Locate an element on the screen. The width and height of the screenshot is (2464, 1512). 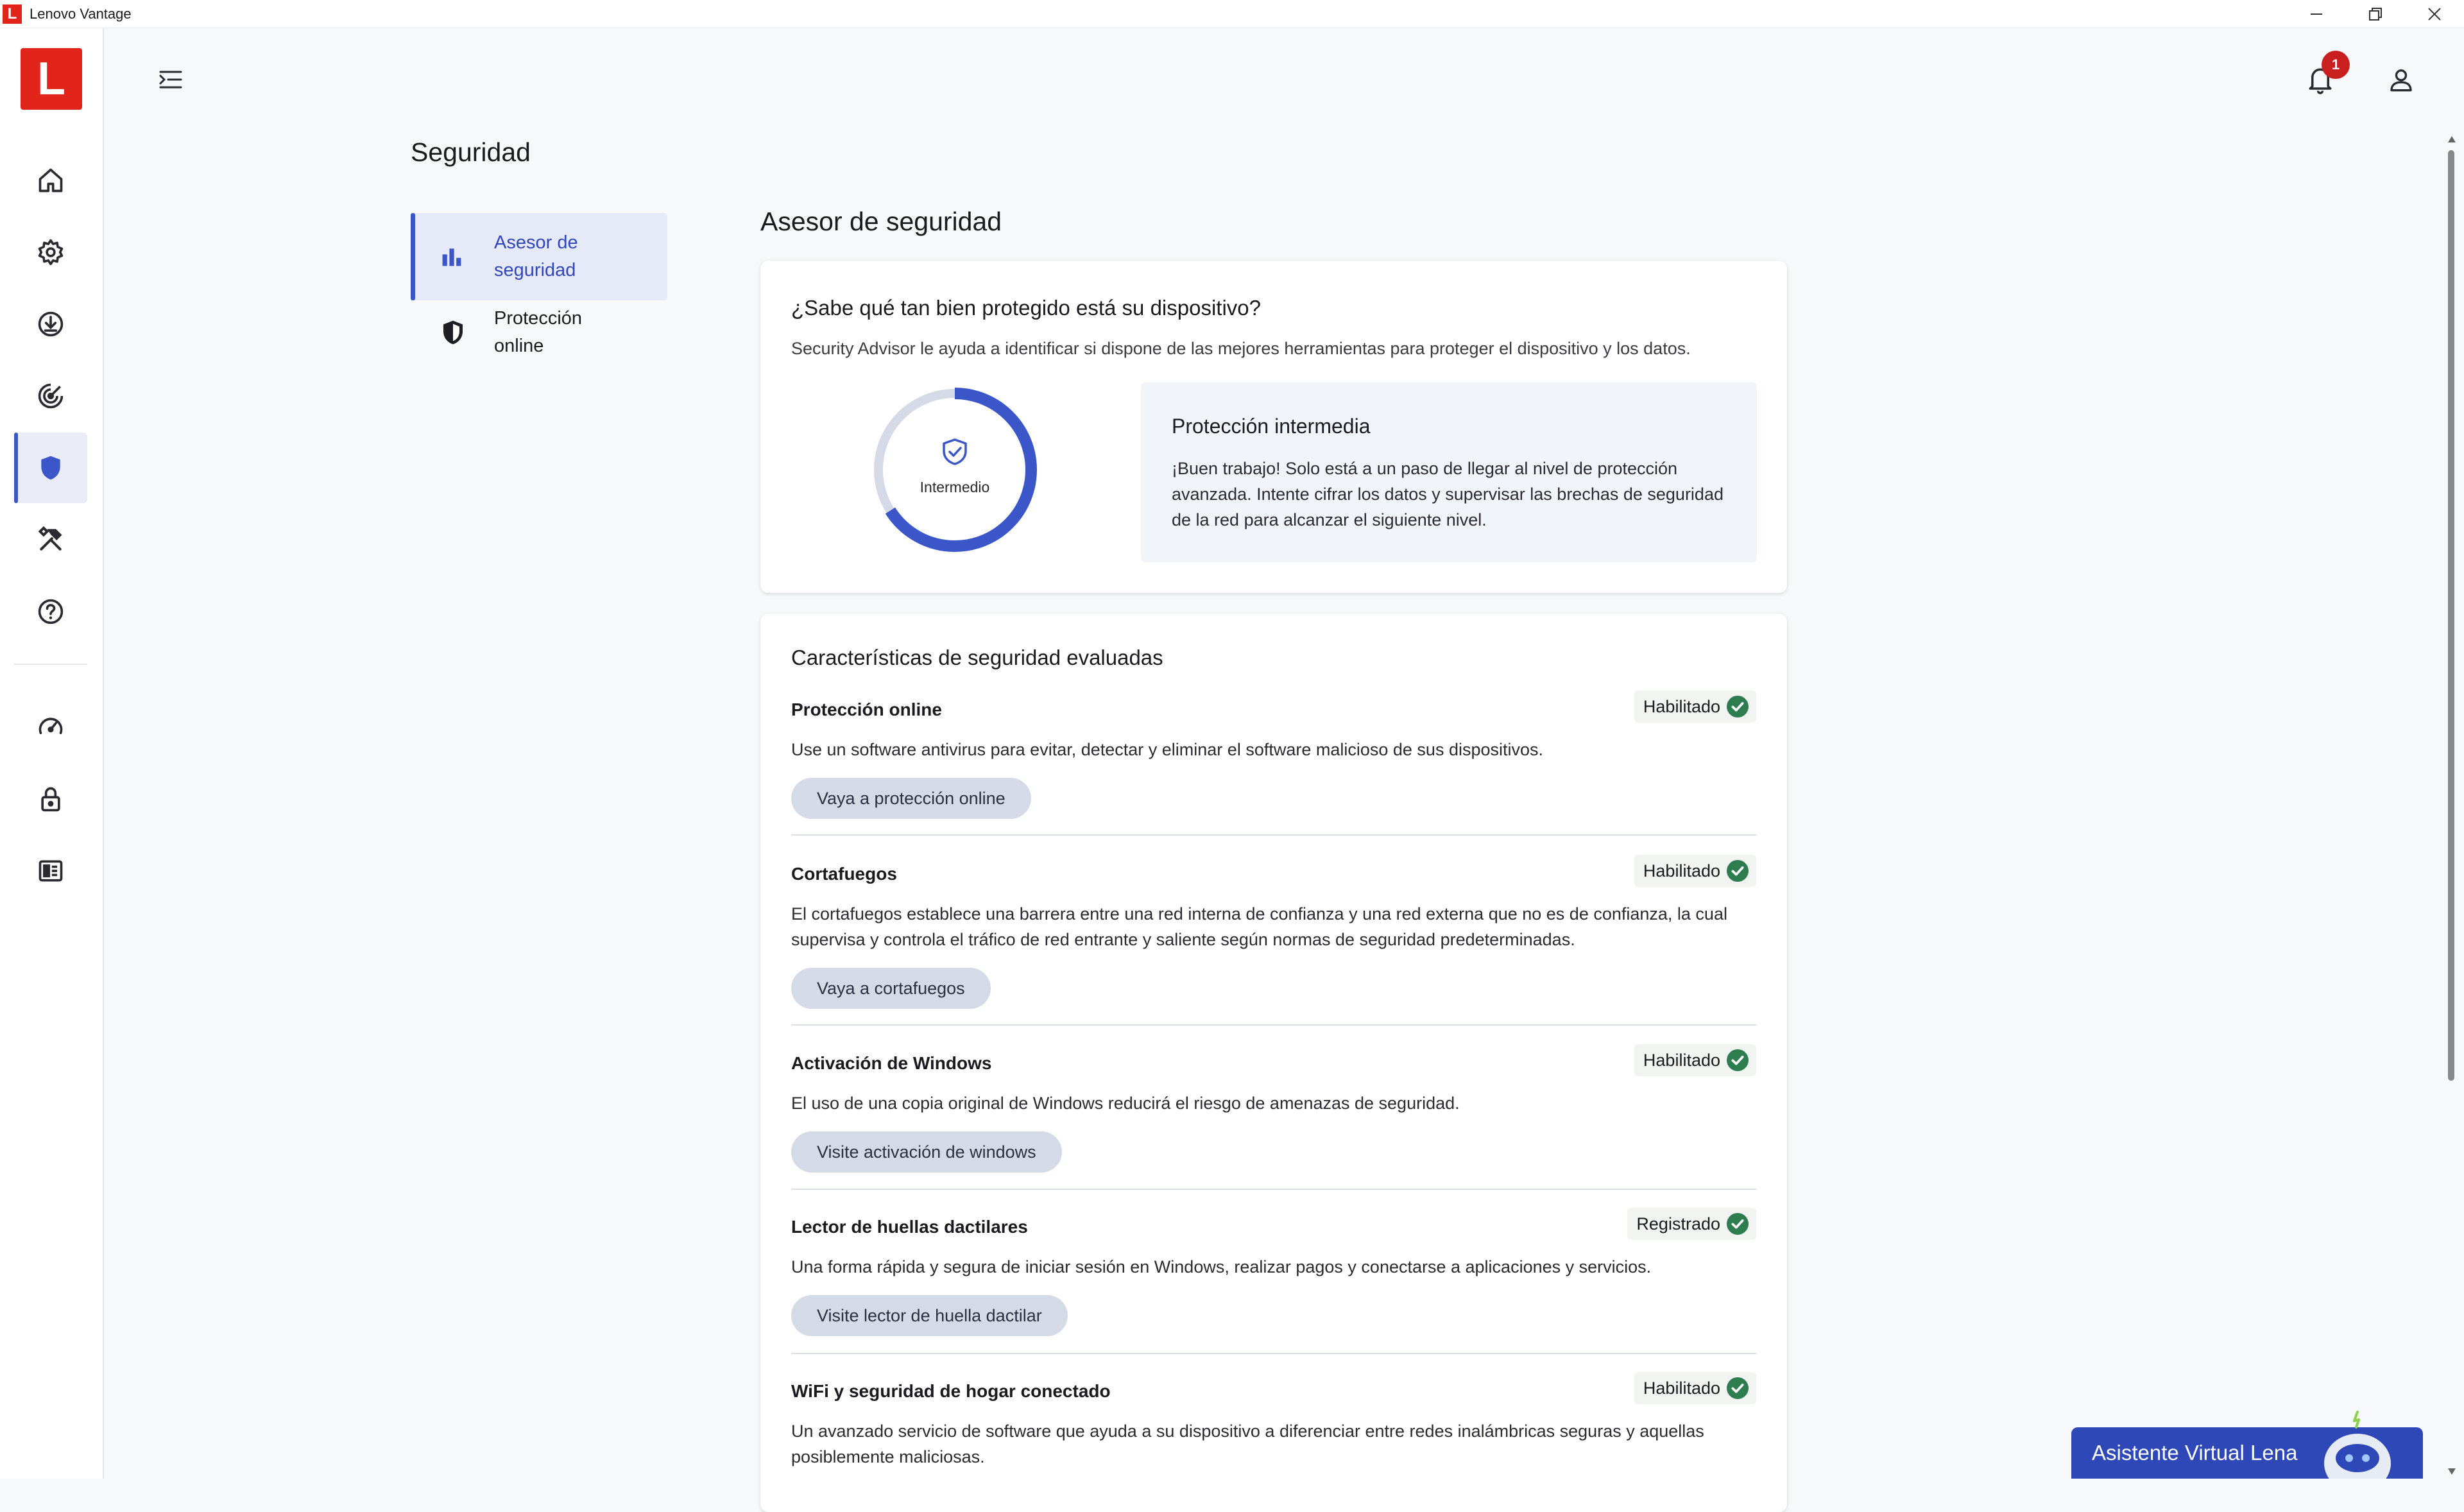
target-icon is located at coordinates (51, 396).